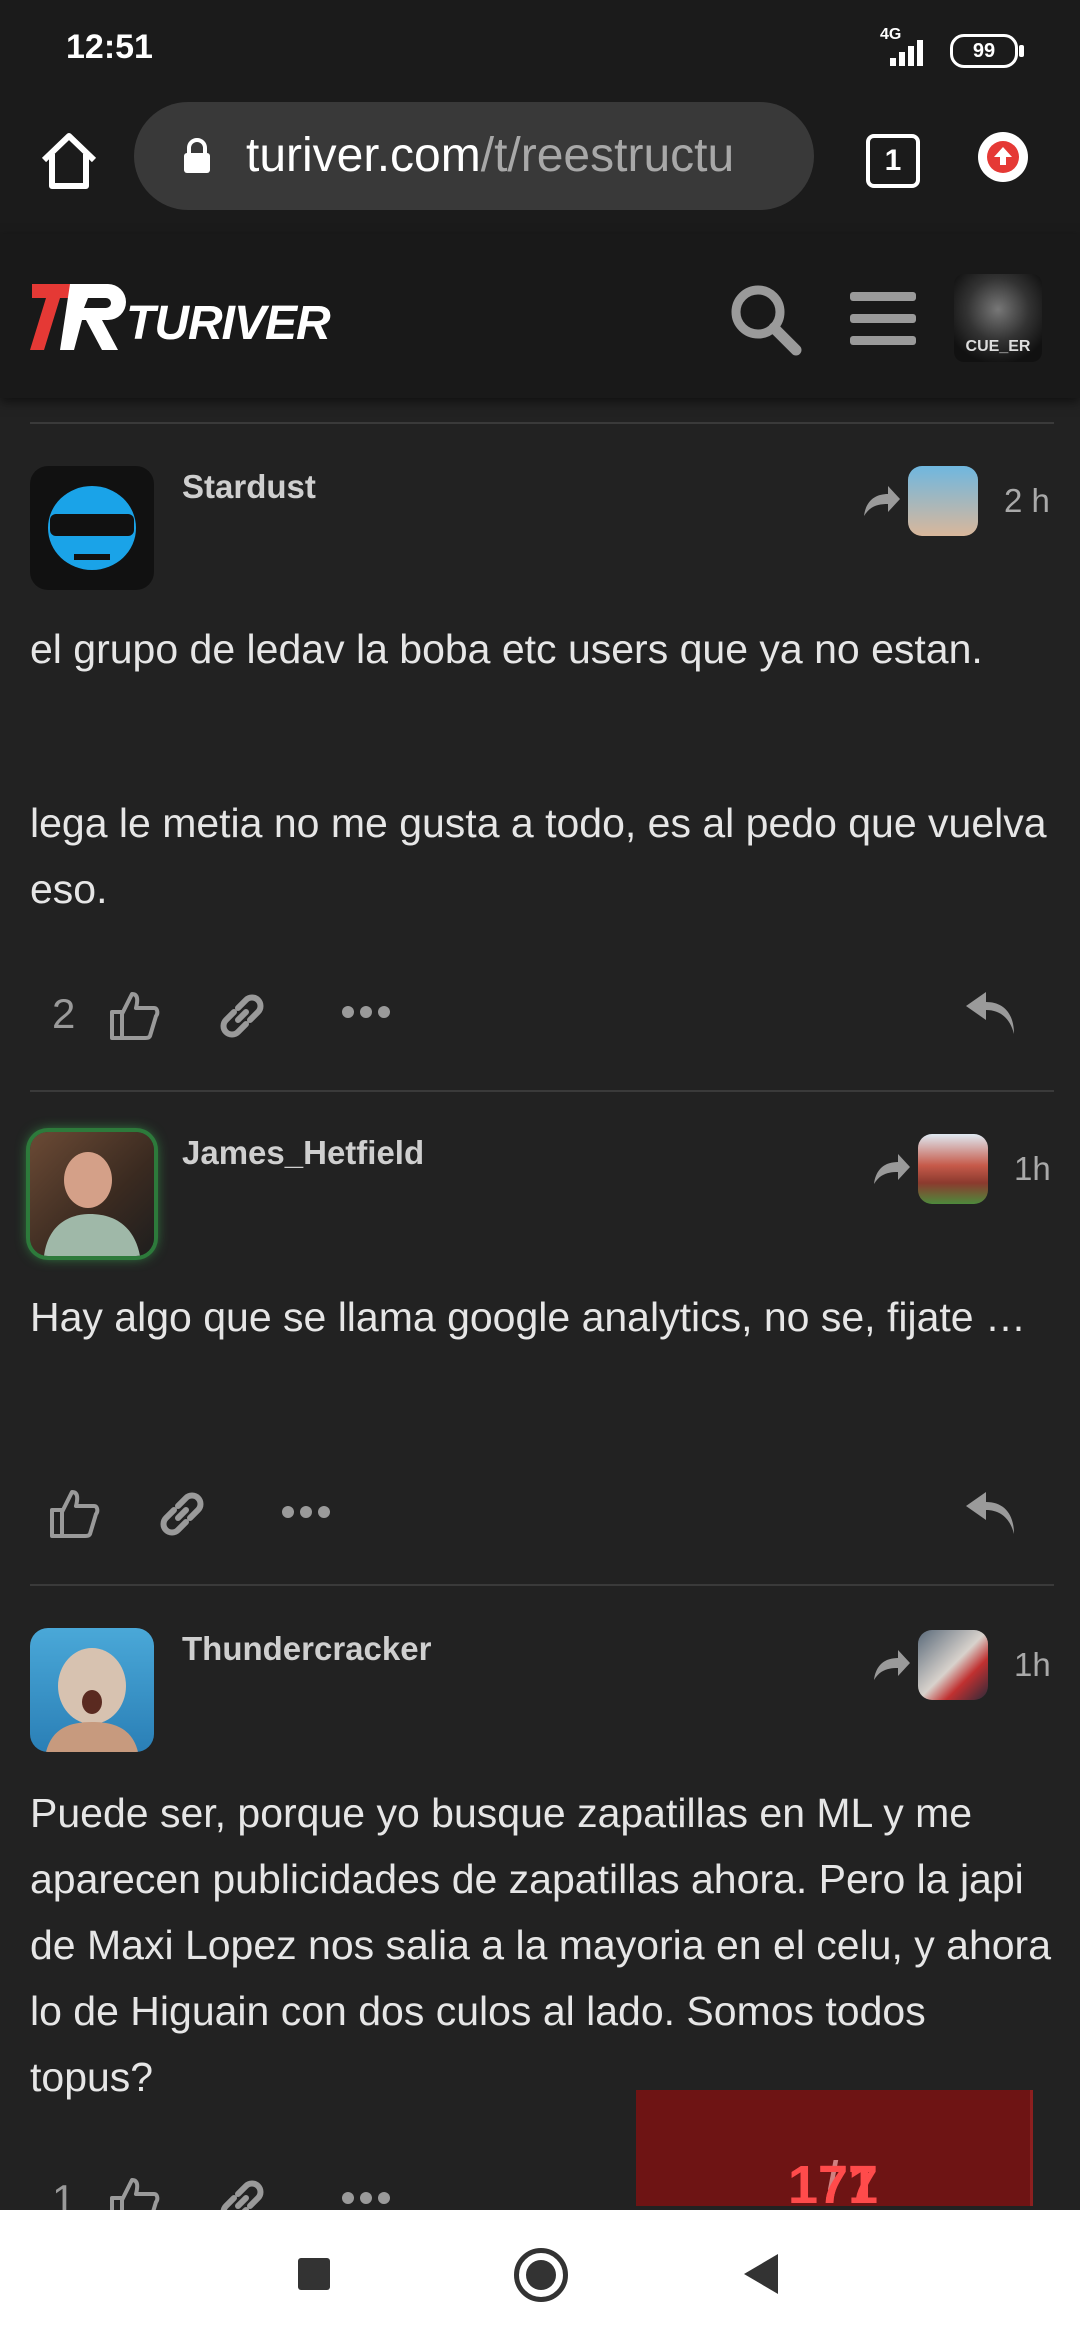 Image resolution: width=1080 pixels, height=2340 pixels. Describe the element at coordinates (1027, 501) in the screenshot. I see `post-time: 2 h` at that location.